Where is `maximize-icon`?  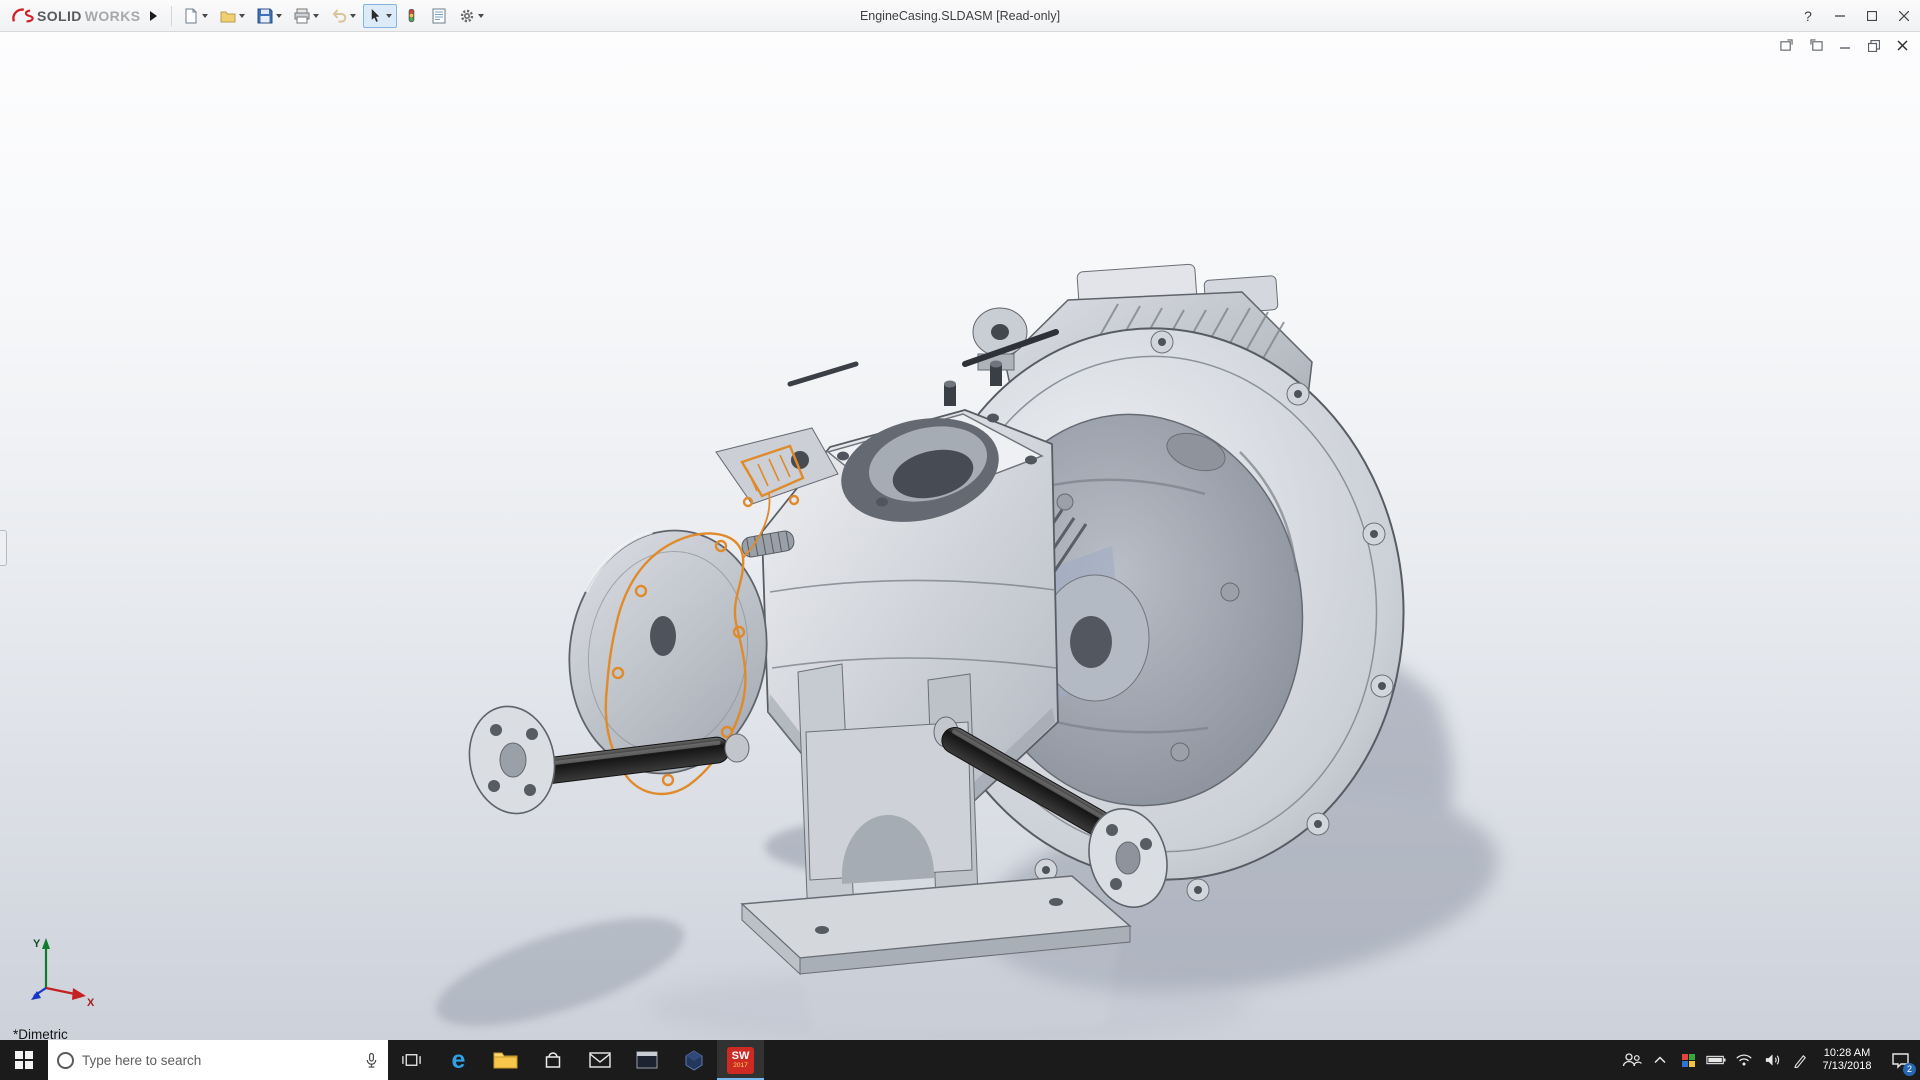 maximize-icon is located at coordinates (1872, 15).